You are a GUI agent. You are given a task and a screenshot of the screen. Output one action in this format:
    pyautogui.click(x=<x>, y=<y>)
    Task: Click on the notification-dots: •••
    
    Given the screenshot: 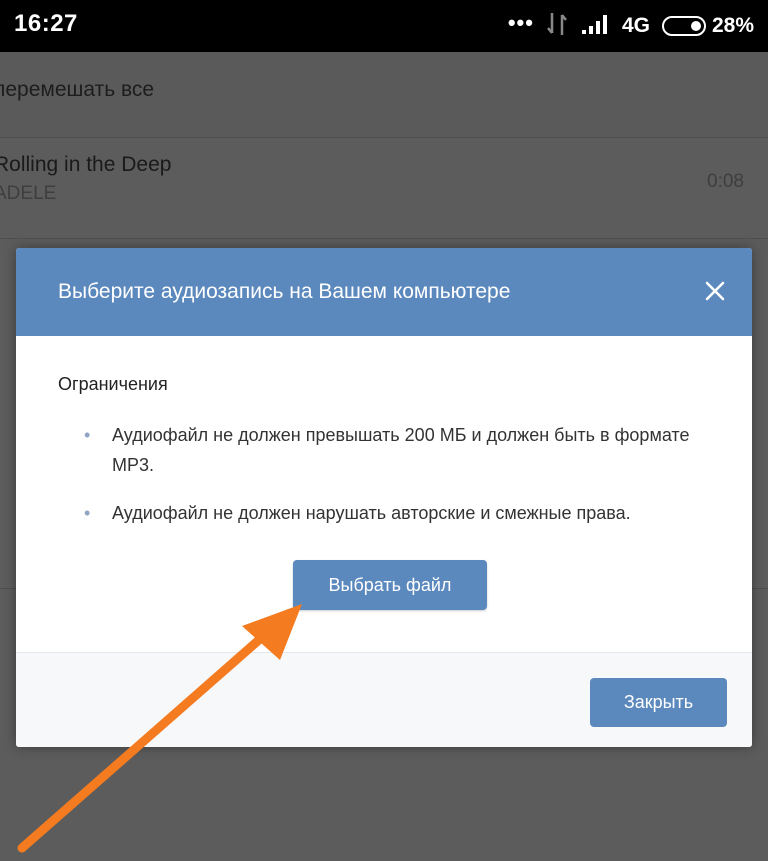 What is the action you would take?
    pyautogui.click(x=520, y=22)
    